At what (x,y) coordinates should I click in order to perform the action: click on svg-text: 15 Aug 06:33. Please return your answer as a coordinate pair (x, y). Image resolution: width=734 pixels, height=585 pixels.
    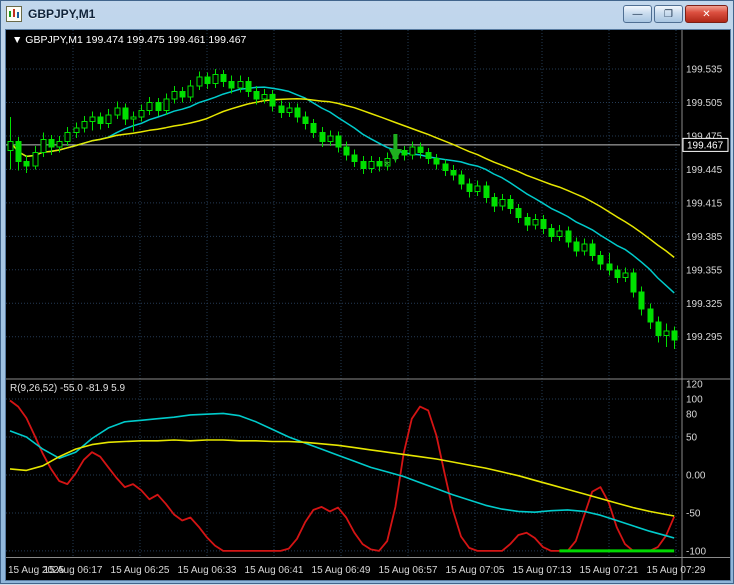
    Looking at the image, I should click on (207, 570).